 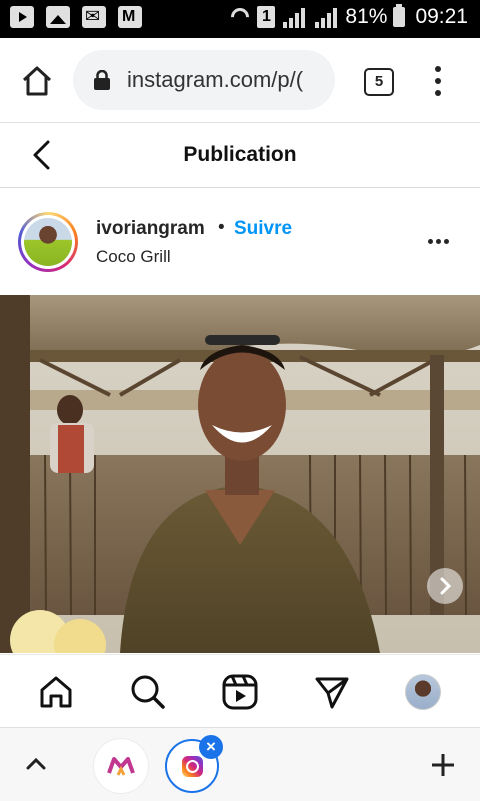 What do you see at coordinates (294, 17) in the screenshot?
I see `signal-icon` at bounding box center [294, 17].